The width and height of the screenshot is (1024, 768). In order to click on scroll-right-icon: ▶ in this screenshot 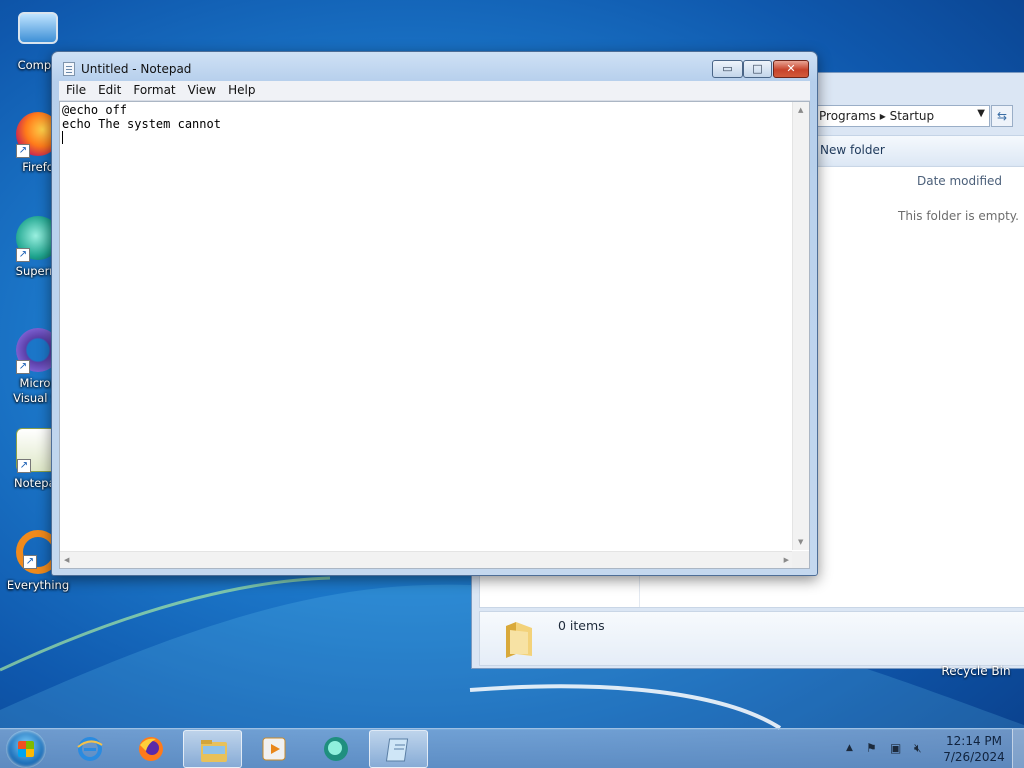, I will do `click(786, 560)`.